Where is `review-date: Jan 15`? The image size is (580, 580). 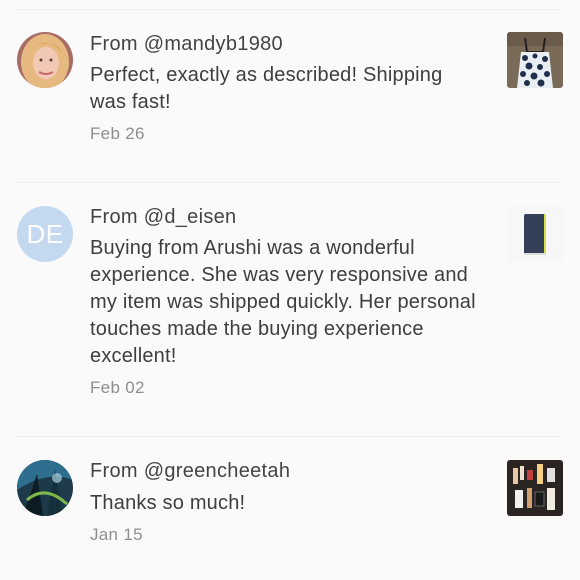 review-date: Jan 15 is located at coordinates (116, 534).